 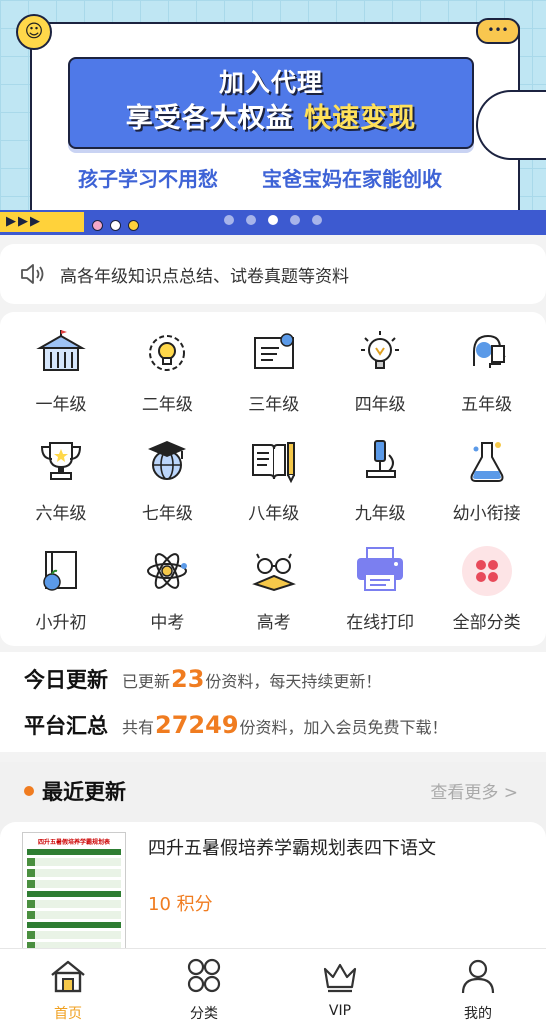 What do you see at coordinates (486, 623) in the screenshot?
I see `category-label: 全部分类` at bounding box center [486, 623].